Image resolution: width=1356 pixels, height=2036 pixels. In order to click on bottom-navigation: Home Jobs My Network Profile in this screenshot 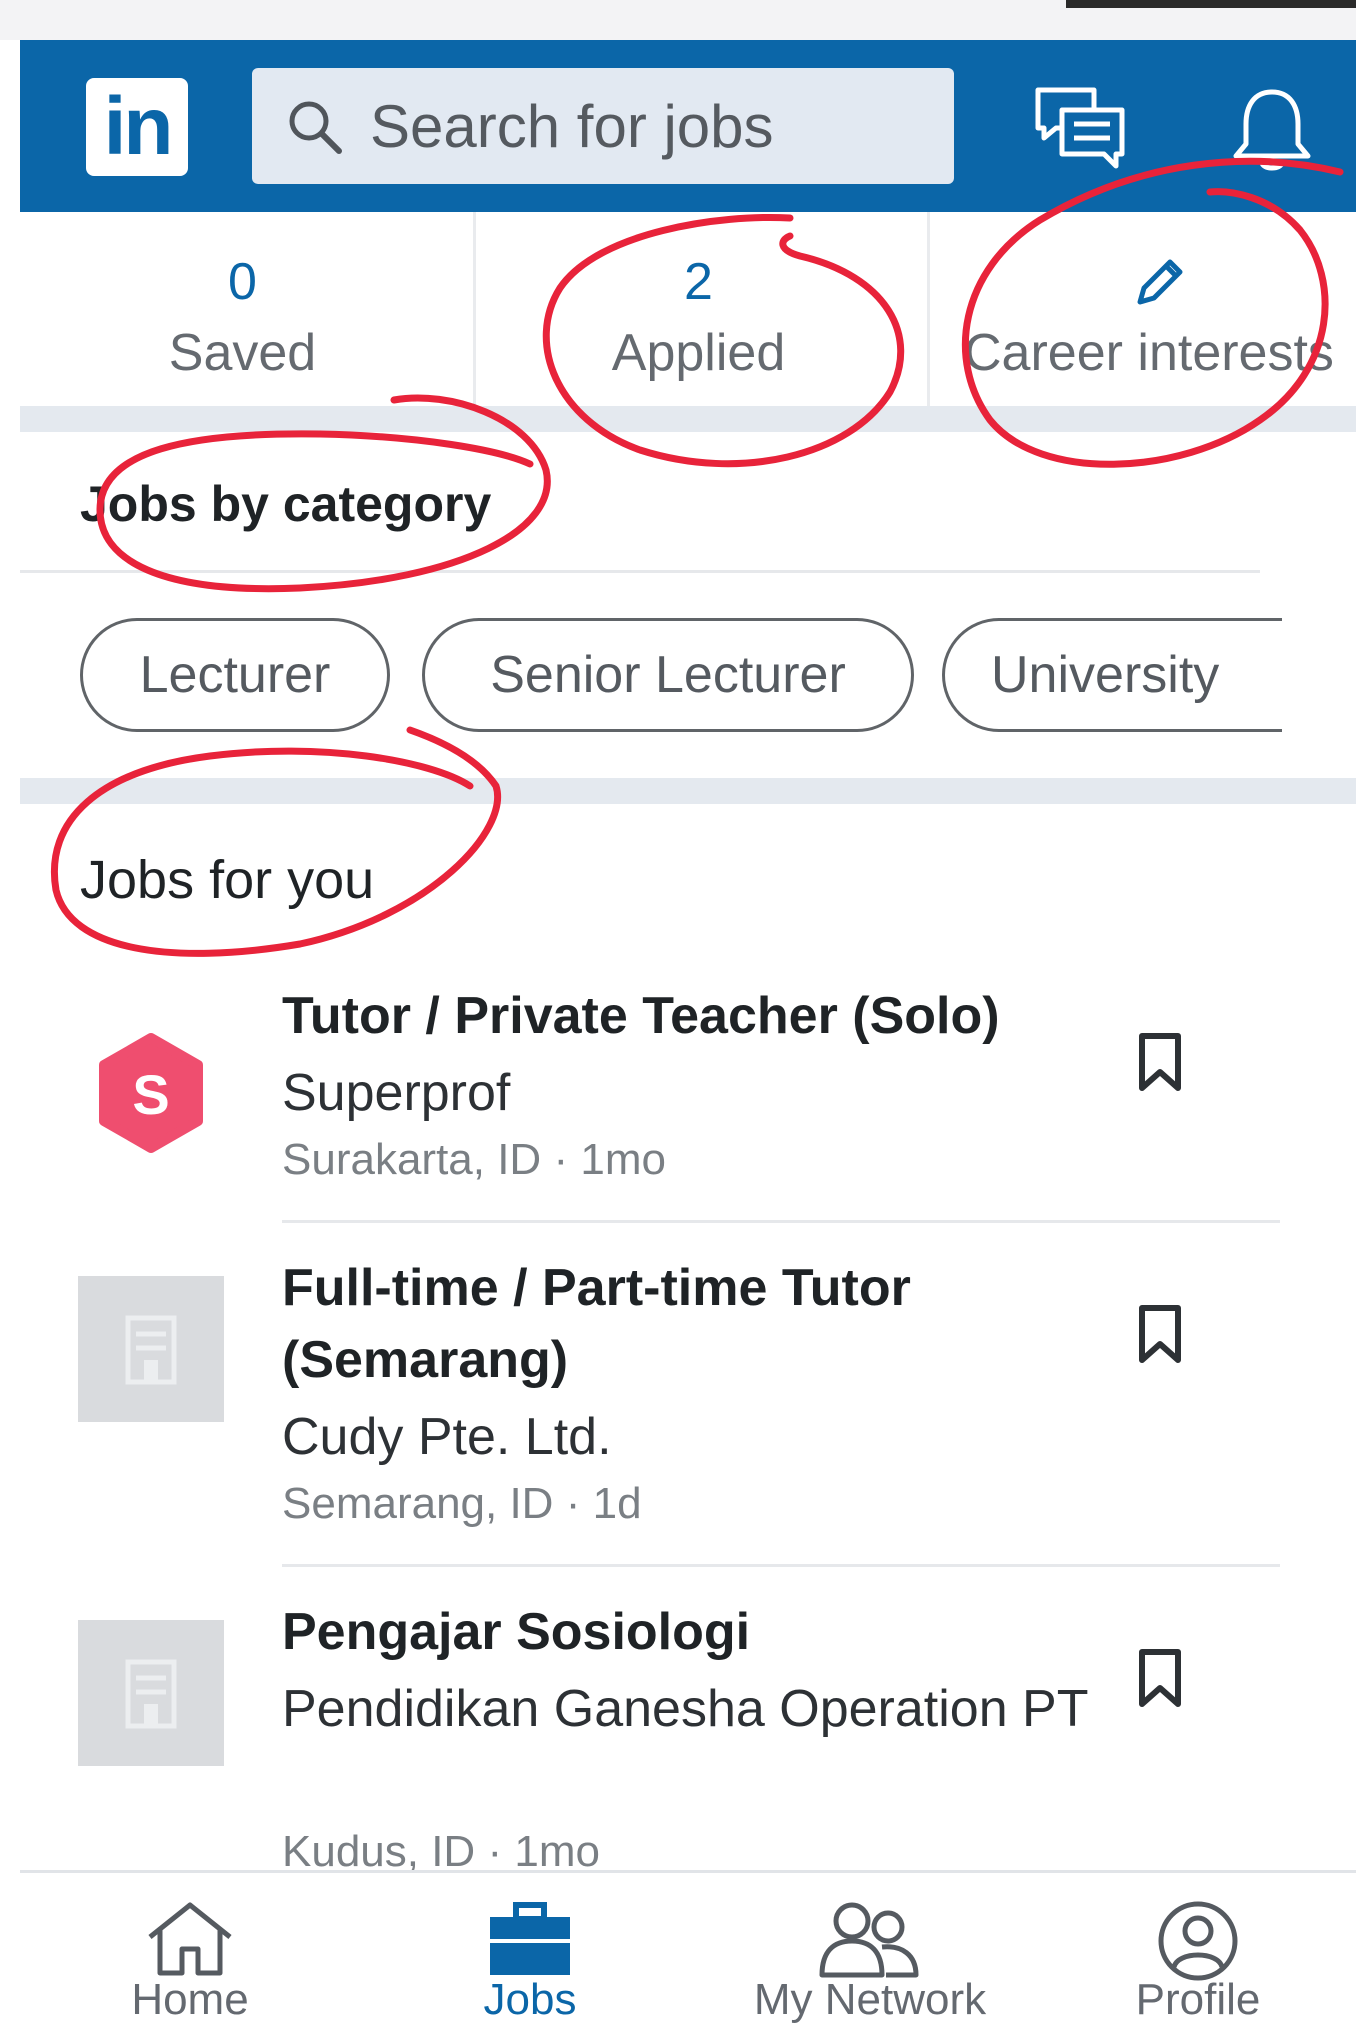, I will do `click(688, 1951)`.